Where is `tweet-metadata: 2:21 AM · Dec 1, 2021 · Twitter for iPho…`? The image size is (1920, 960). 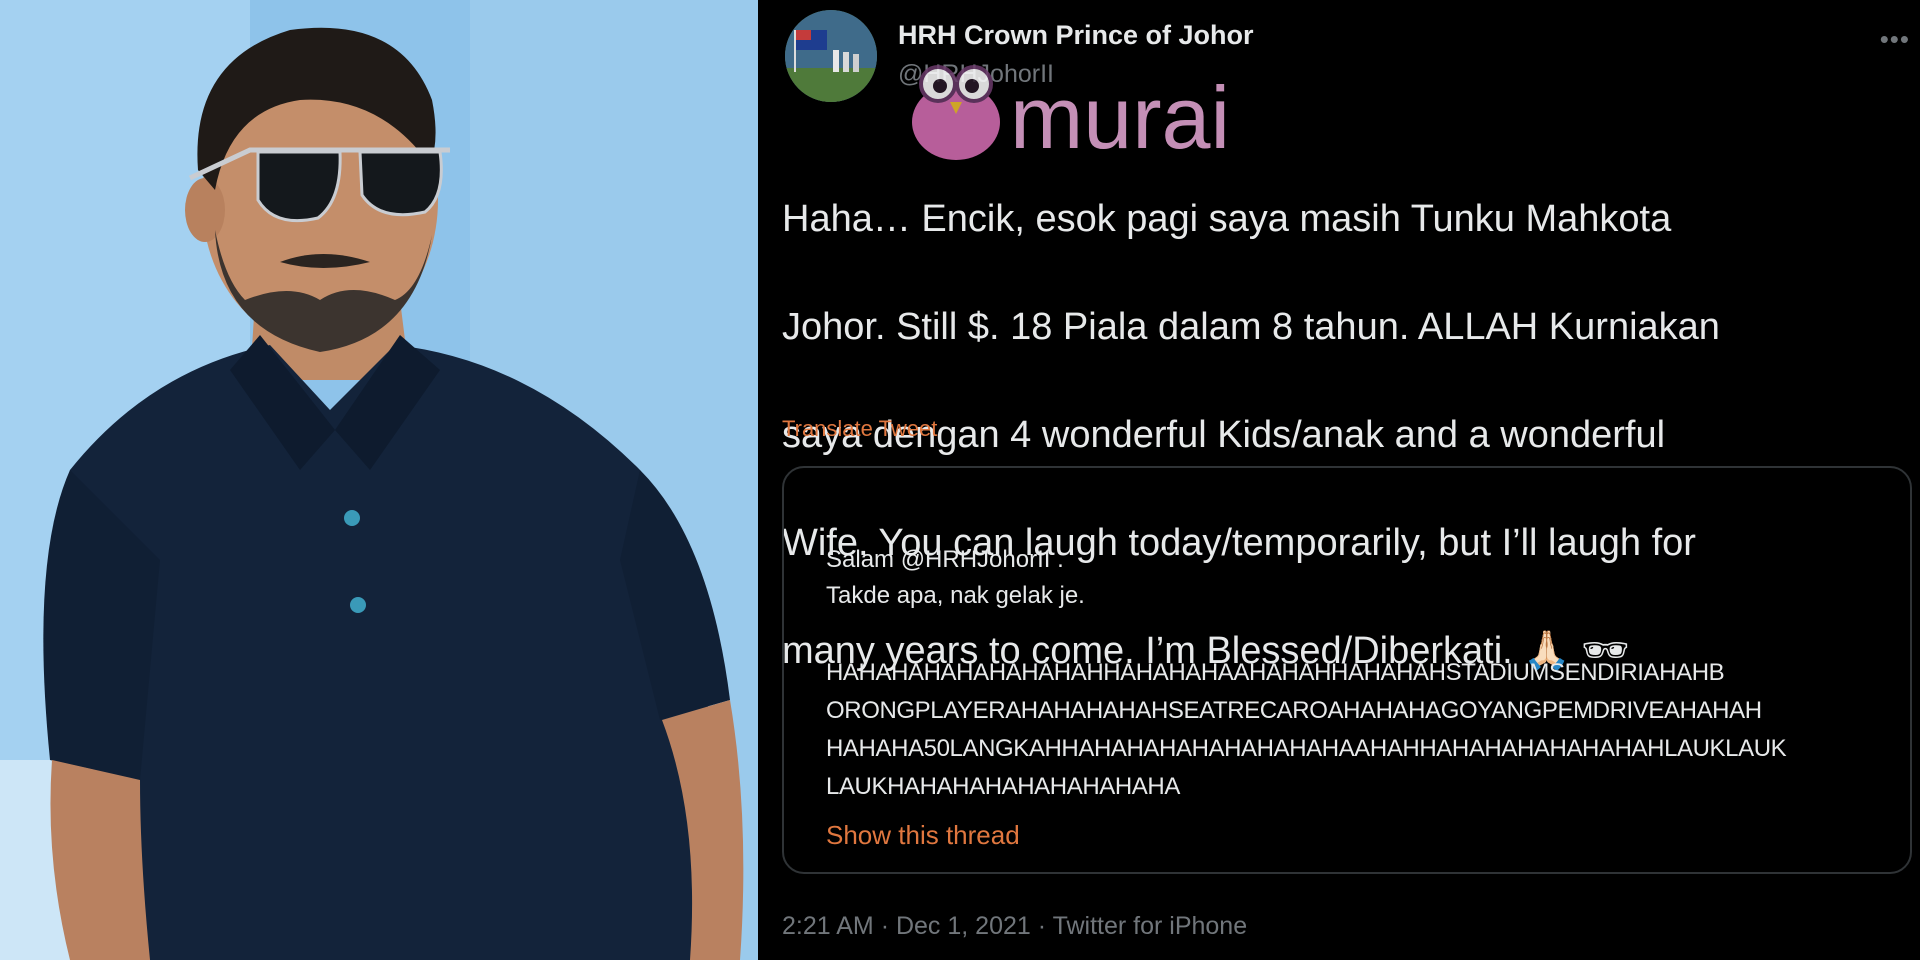
tweet-metadata: 2:21 AM · Dec 1, 2021 · Twitter for iPho… is located at coordinates (1014, 926).